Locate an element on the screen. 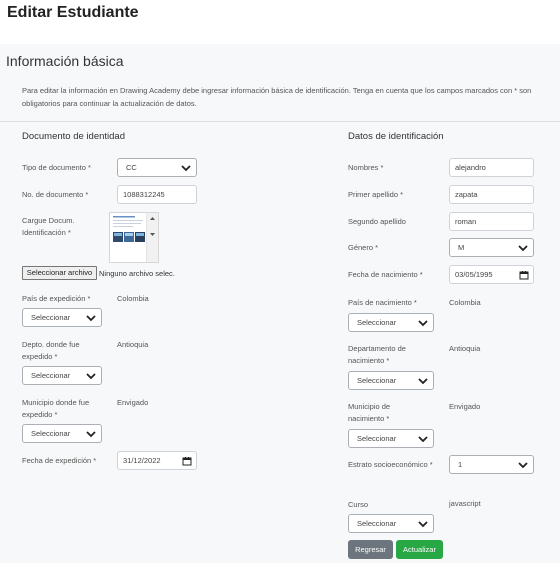 The width and height of the screenshot is (560, 563). birth-country-select-label: Seleccionar is located at coordinates (377, 322).